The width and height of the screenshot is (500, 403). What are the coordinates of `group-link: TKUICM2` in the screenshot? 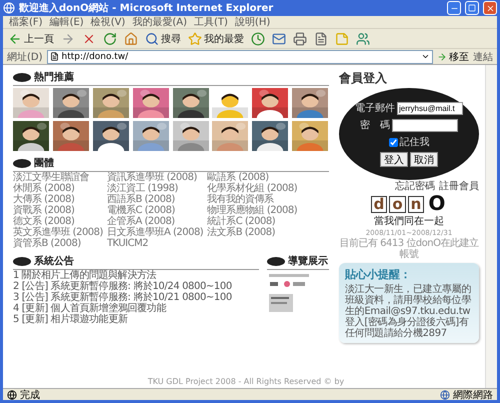 It's located at (155, 243).